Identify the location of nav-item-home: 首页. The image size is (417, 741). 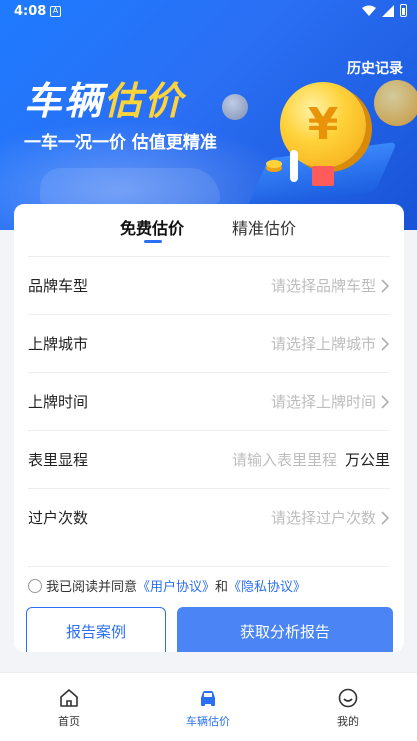
(69, 708).